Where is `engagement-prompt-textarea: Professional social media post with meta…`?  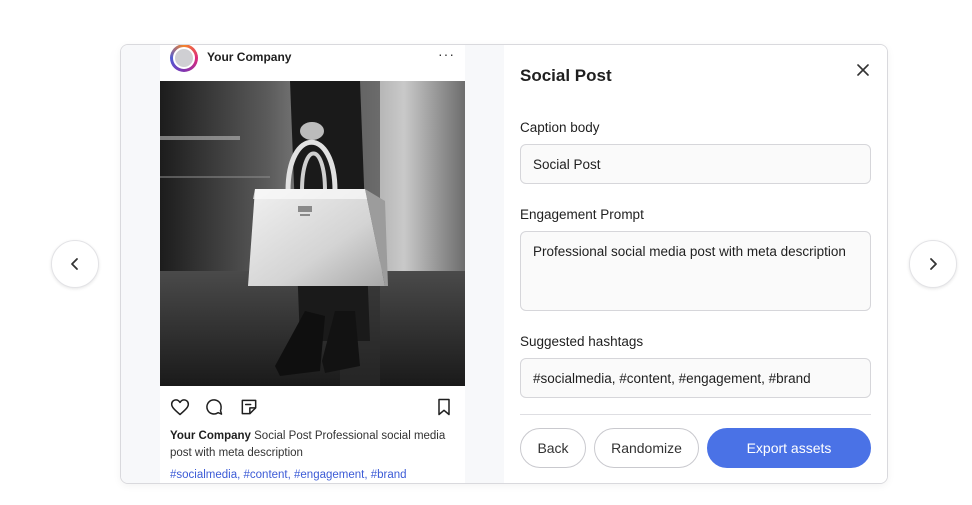 engagement-prompt-textarea: Professional social media post with meta… is located at coordinates (695, 271).